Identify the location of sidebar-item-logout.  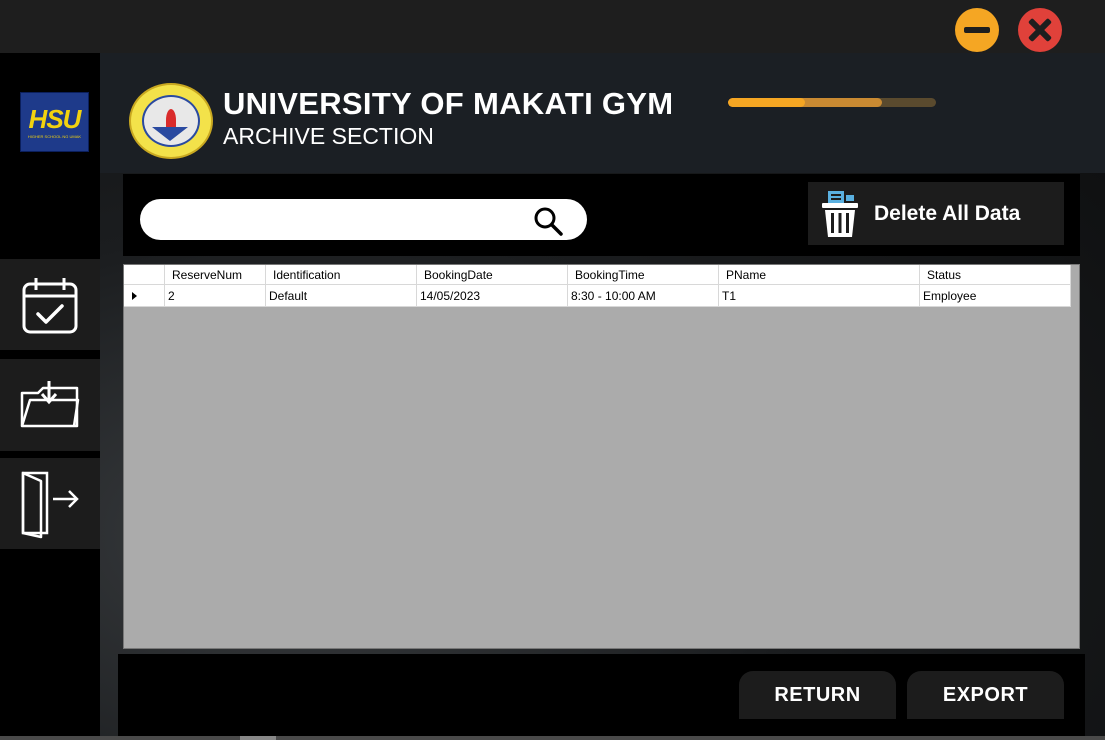
(50, 503).